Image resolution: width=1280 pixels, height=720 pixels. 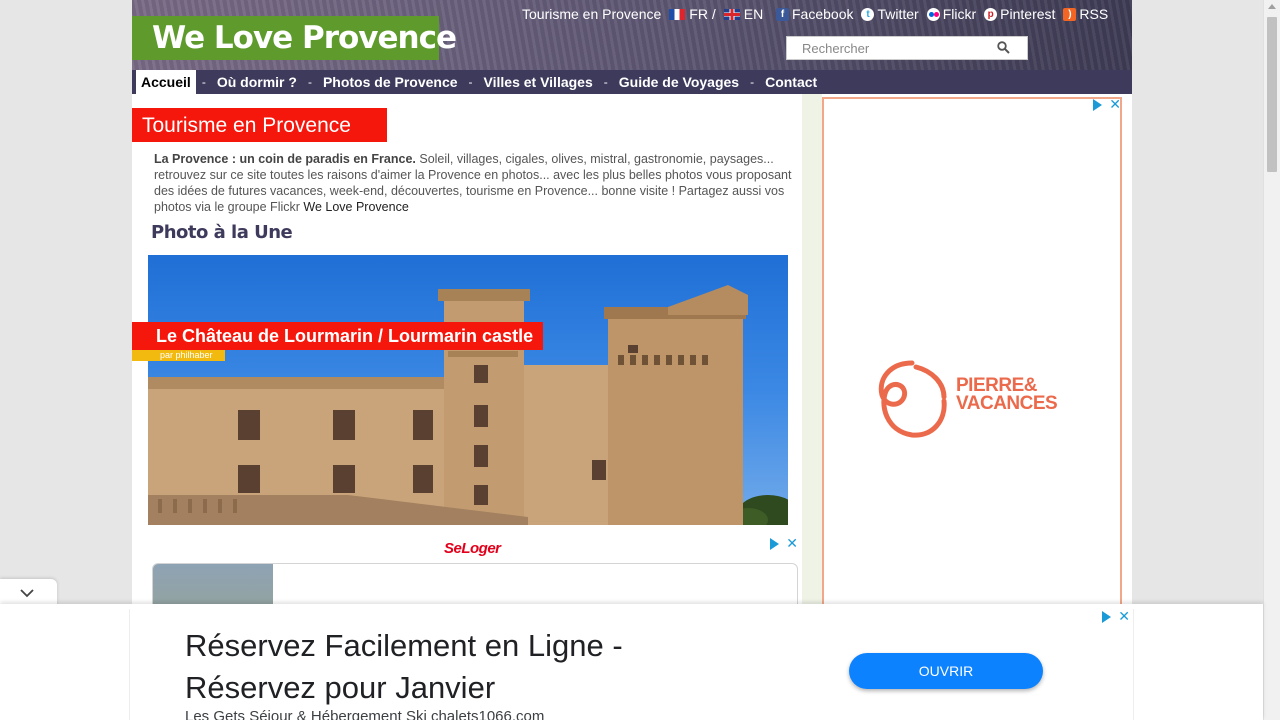 What do you see at coordinates (166, 82) in the screenshot?
I see `nav-accueil: Accueil` at bounding box center [166, 82].